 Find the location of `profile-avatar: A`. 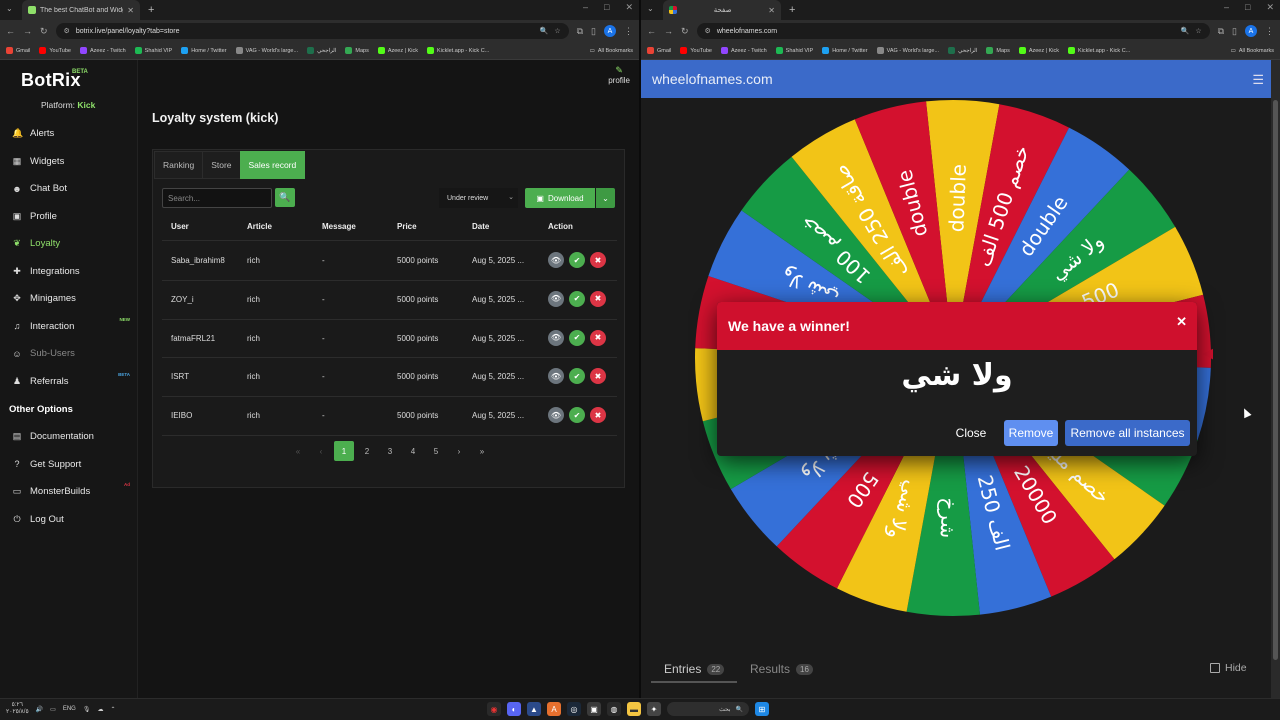

profile-avatar: A is located at coordinates (610, 31).